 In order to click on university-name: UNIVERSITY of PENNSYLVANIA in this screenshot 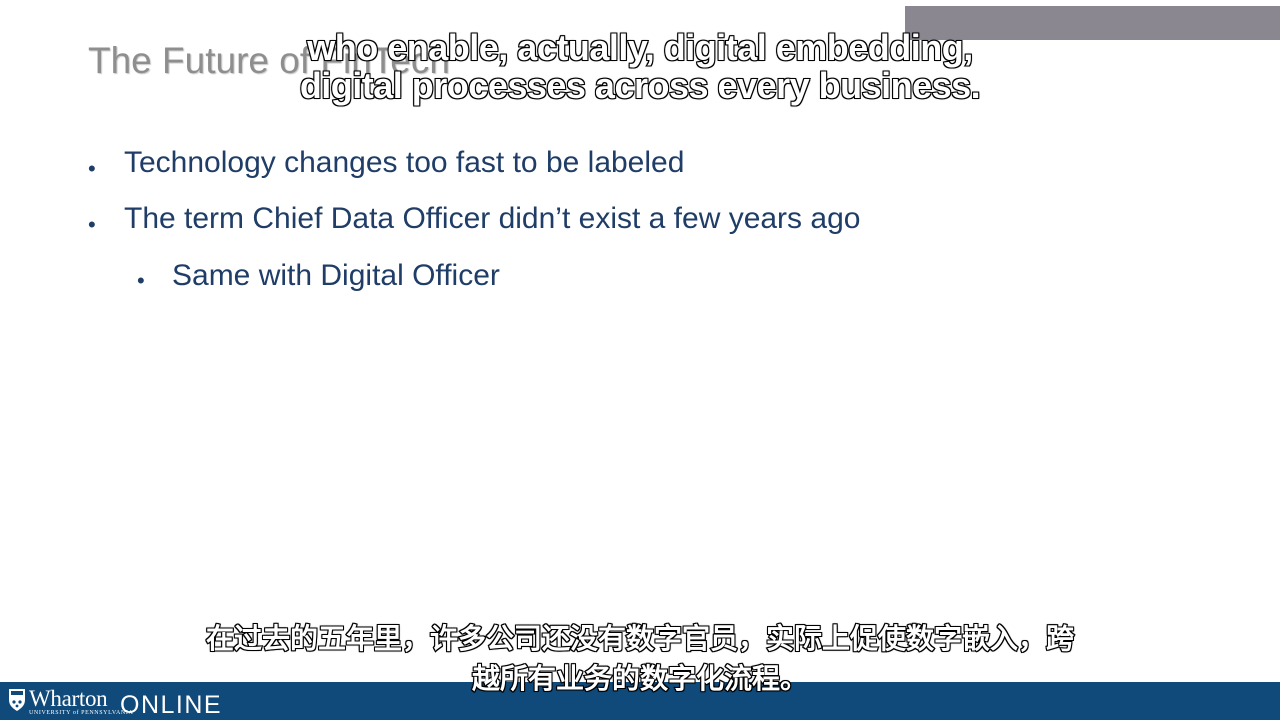, I will do `click(81, 713)`.